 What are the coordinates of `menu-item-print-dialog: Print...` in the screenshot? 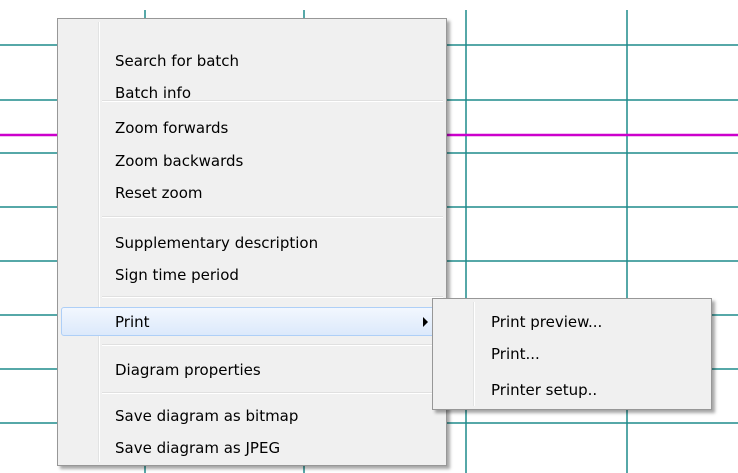 It's located at (572, 353).